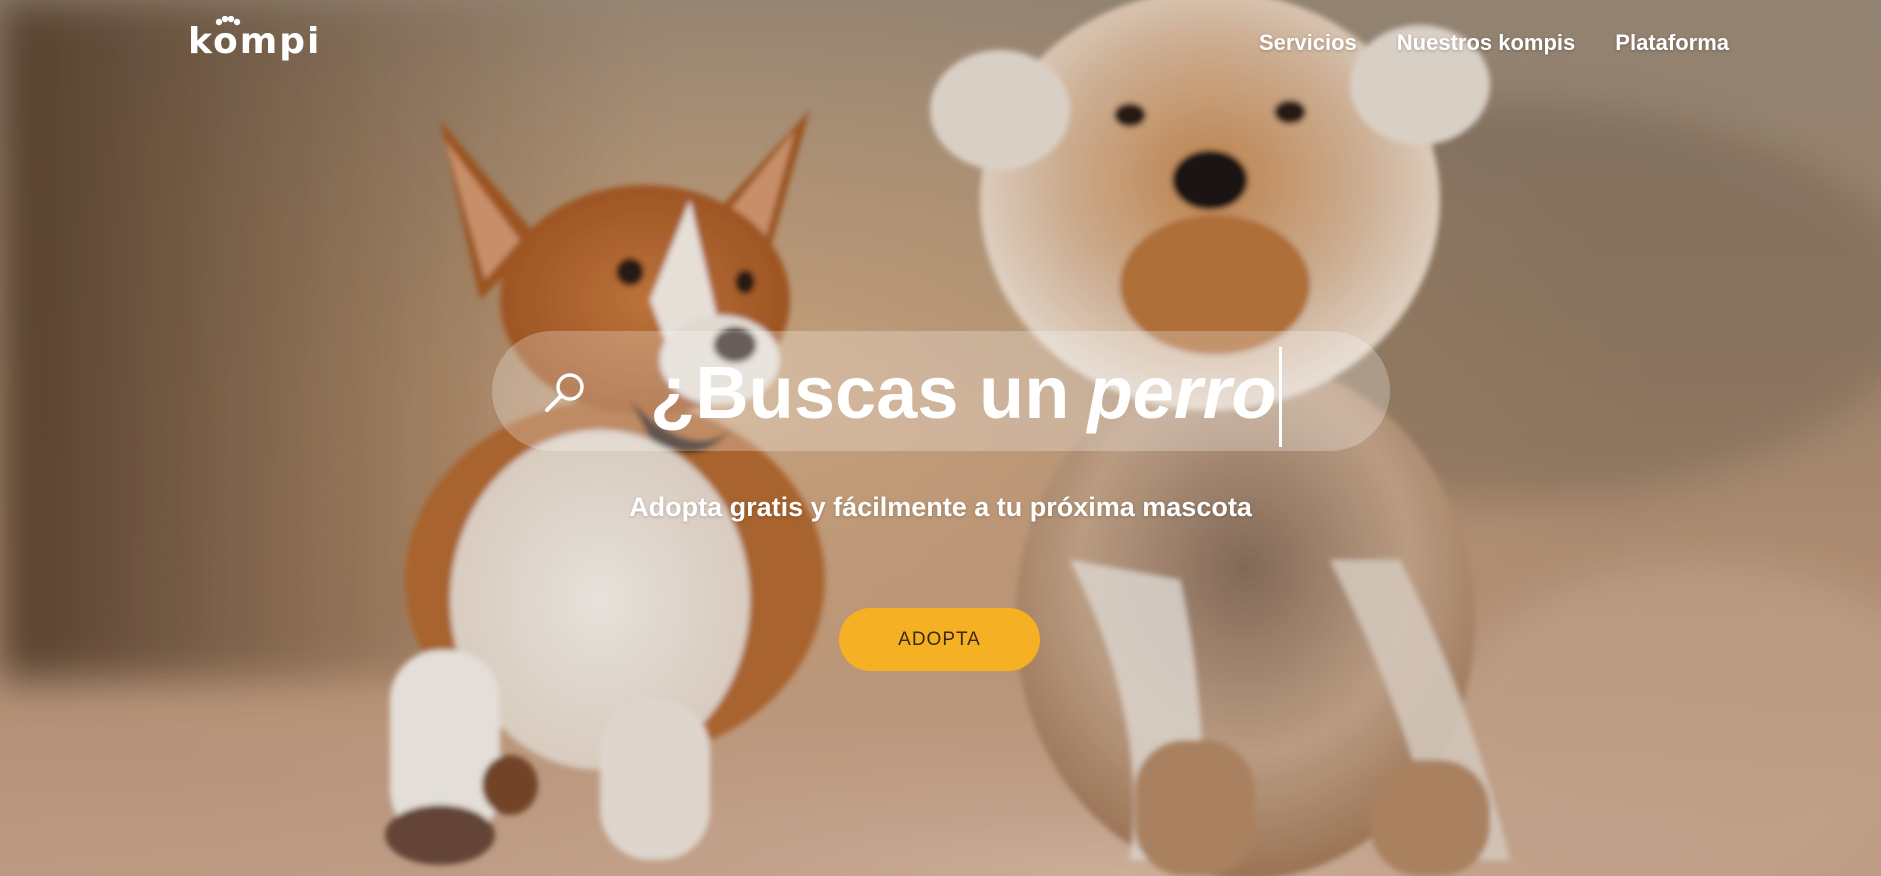  What do you see at coordinates (939, 639) in the screenshot?
I see `adopt-button: ADOPTA` at bounding box center [939, 639].